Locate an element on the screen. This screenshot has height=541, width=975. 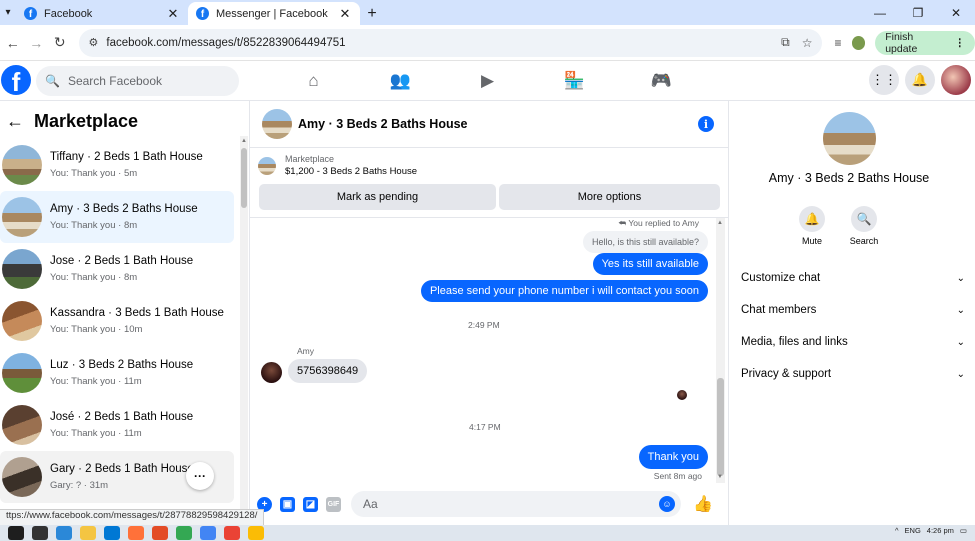
reading-list-icon: ≡ is located at coordinates (837, 43).